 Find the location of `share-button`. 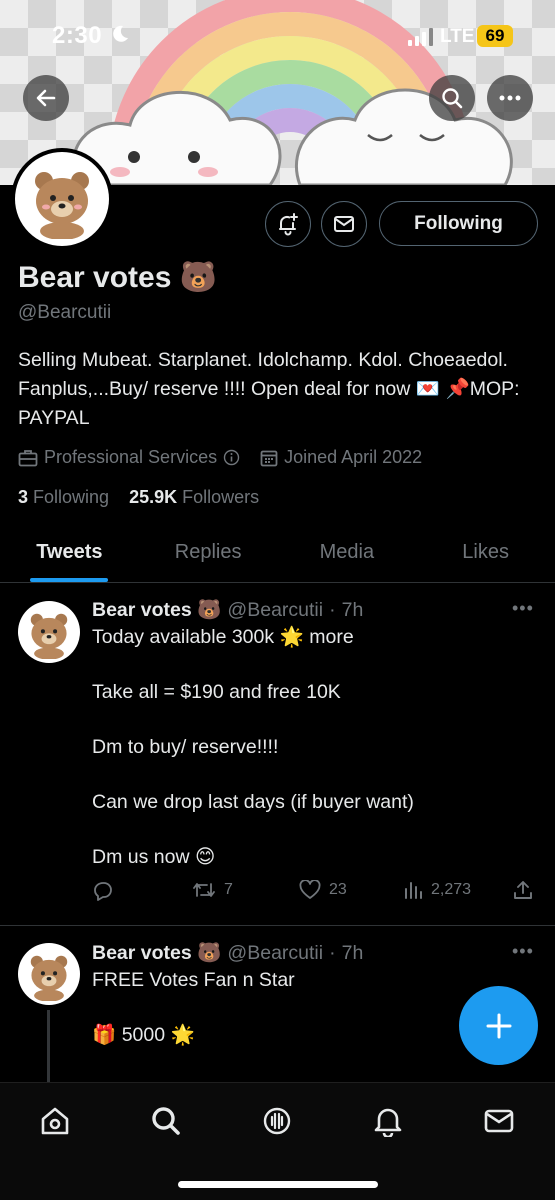

share-button is located at coordinates (523, 890).